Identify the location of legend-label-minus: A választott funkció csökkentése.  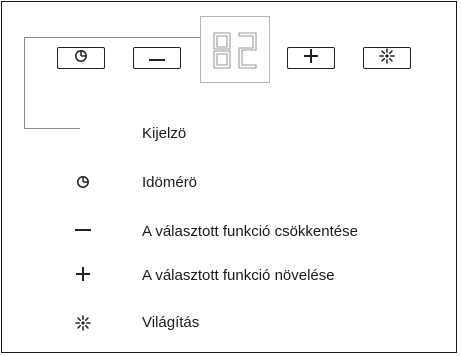
(250, 231).